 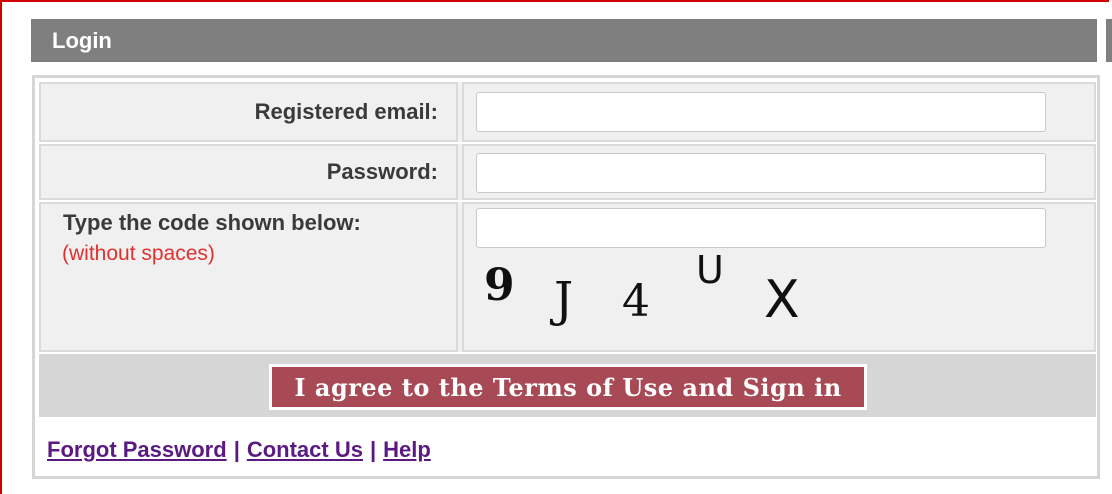 I want to click on password-label-cell: Password:, so click(x=248, y=172).